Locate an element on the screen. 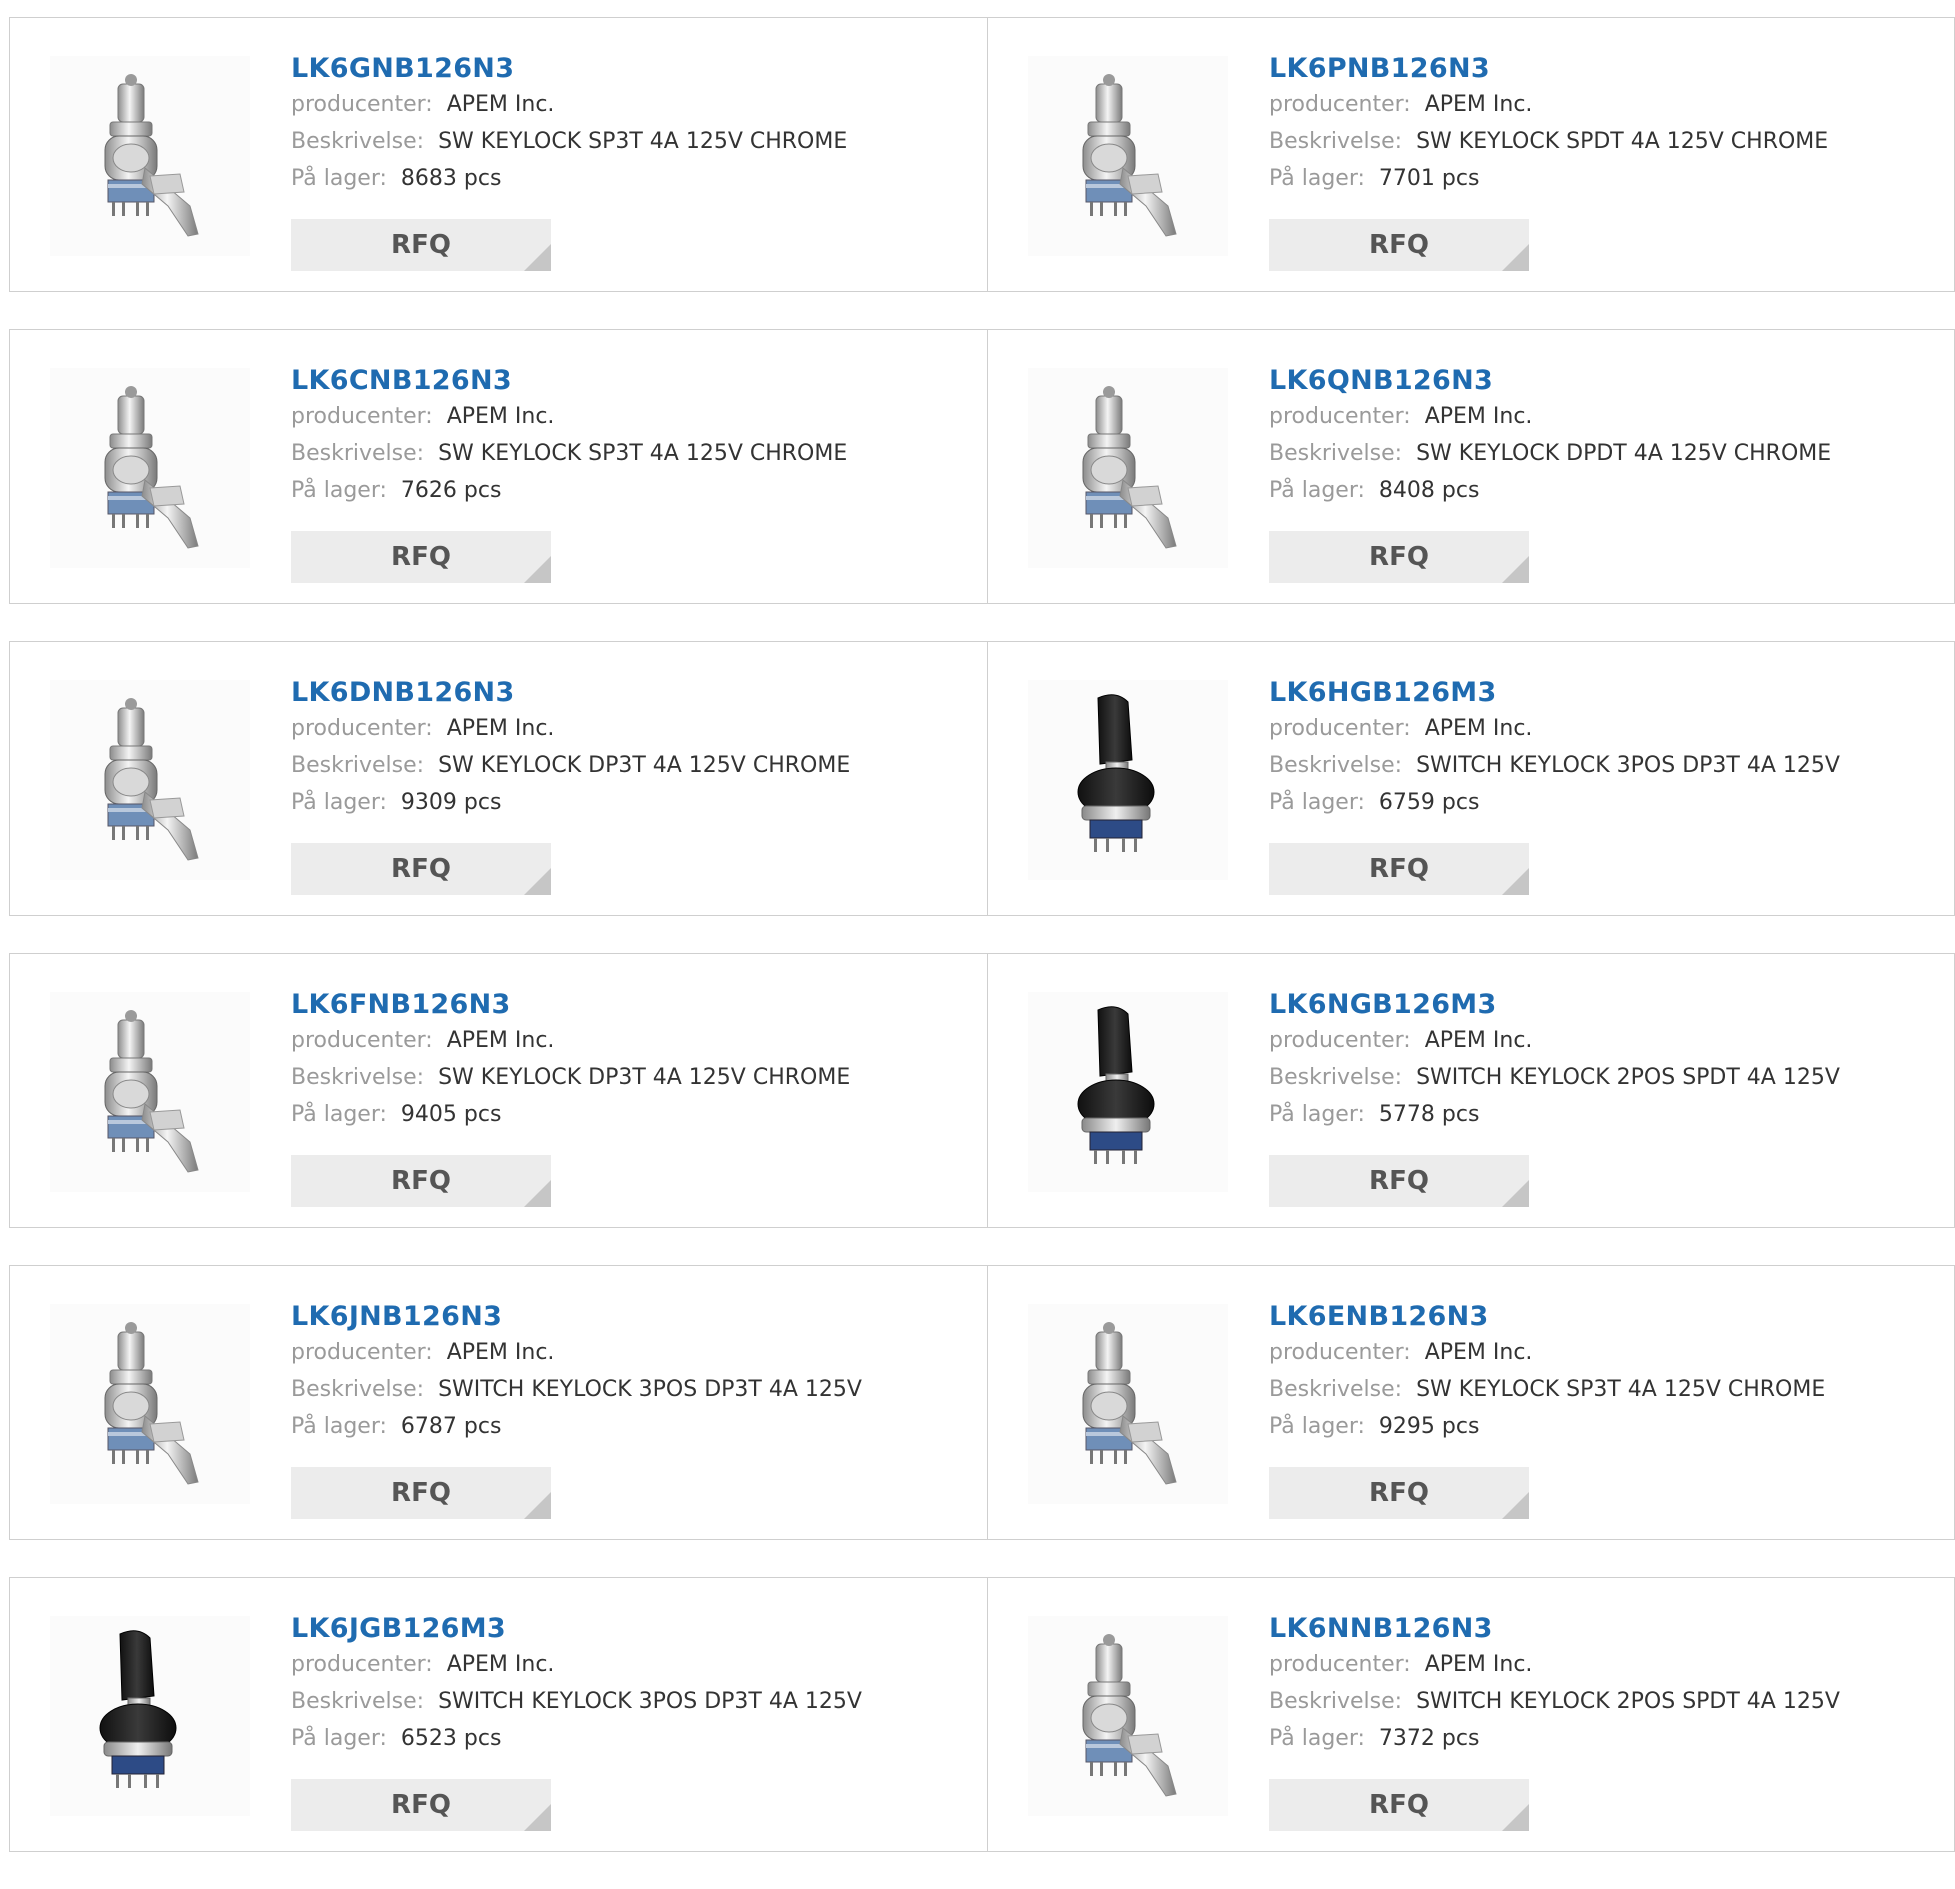  stock-value: 9405 pcs is located at coordinates (451, 1114).